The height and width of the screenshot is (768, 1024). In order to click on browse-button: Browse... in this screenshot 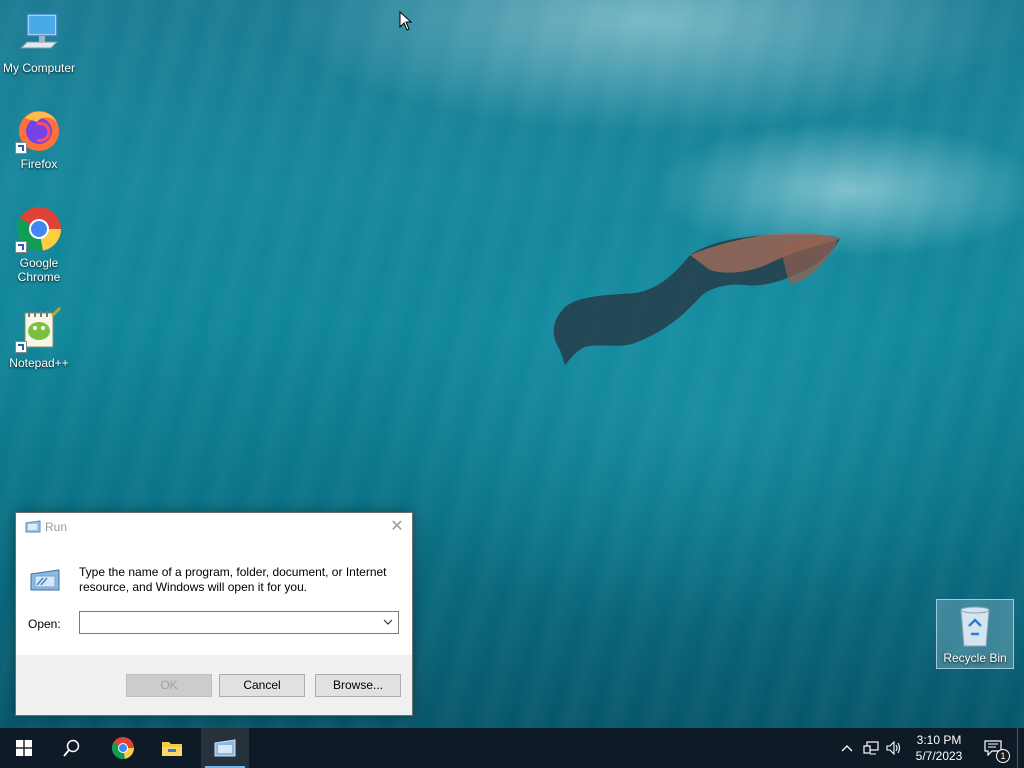, I will do `click(358, 685)`.